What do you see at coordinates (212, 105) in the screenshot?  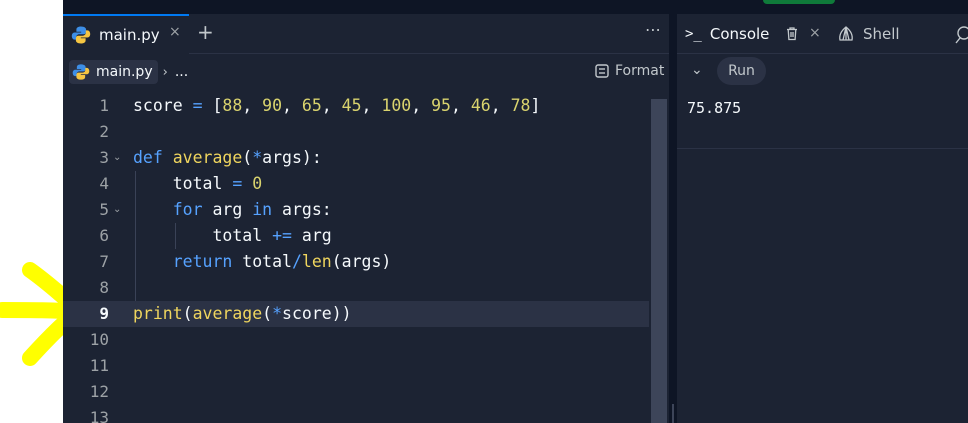 I see `code-token: [` at bounding box center [212, 105].